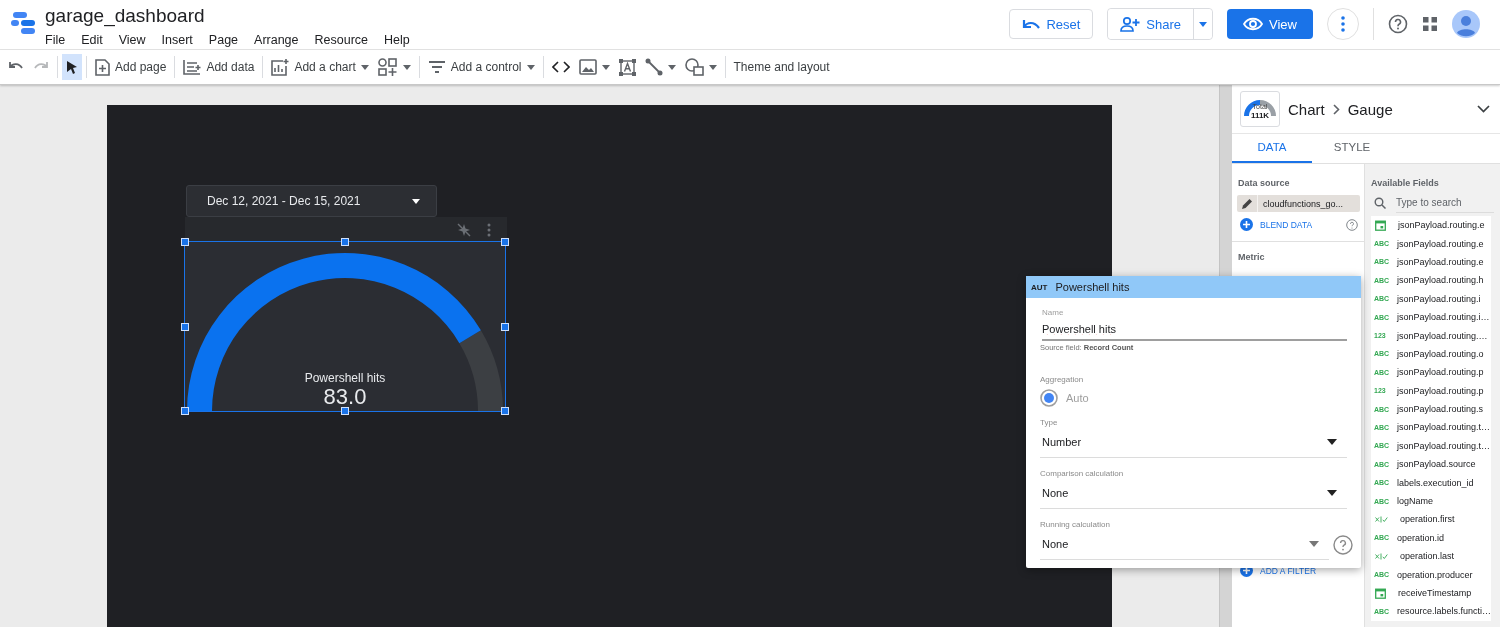 The width and height of the screenshot is (1500, 627). What do you see at coordinates (587, 67) in the screenshot?
I see `image-icon` at bounding box center [587, 67].